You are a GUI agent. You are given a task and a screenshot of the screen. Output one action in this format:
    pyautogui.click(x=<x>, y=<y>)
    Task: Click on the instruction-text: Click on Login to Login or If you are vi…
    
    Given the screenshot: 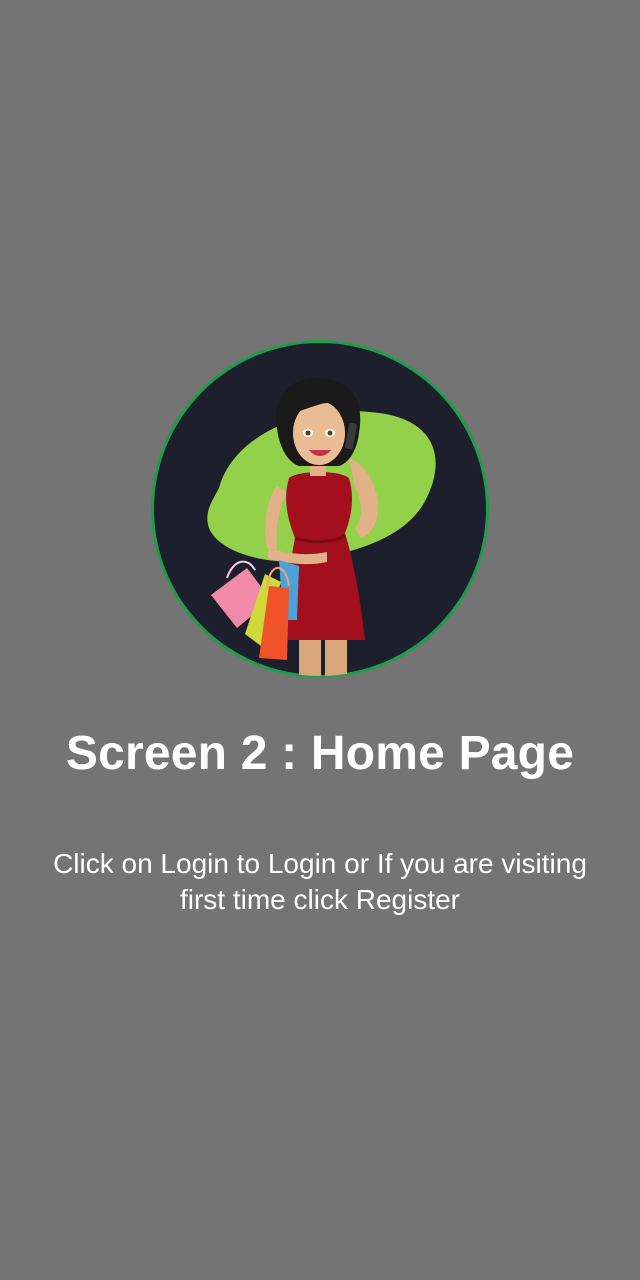 What is the action you would take?
    pyautogui.click(x=320, y=881)
    